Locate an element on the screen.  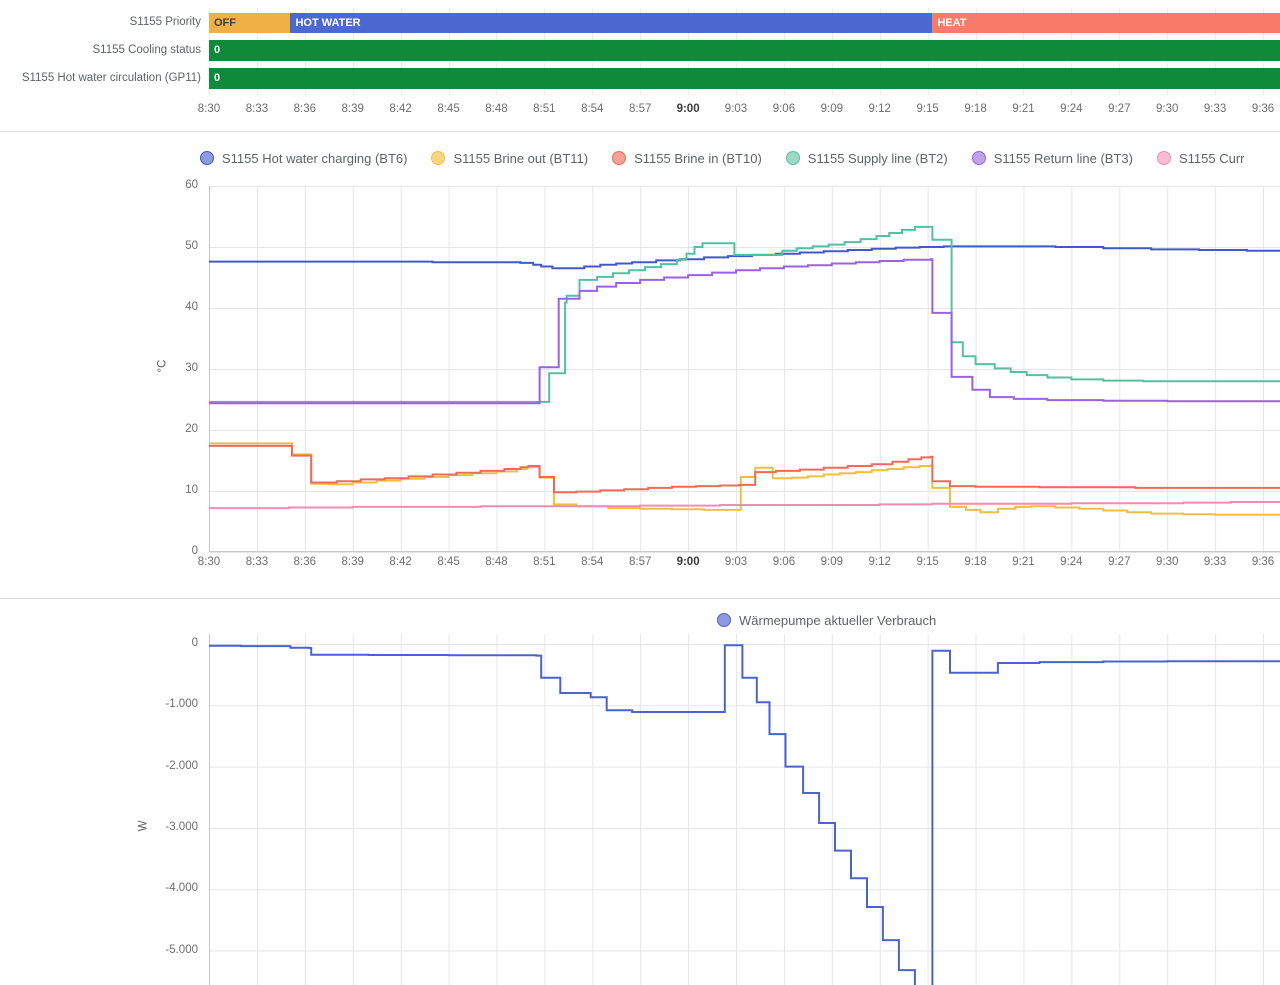
section-divider is located at coordinates (640, 131).